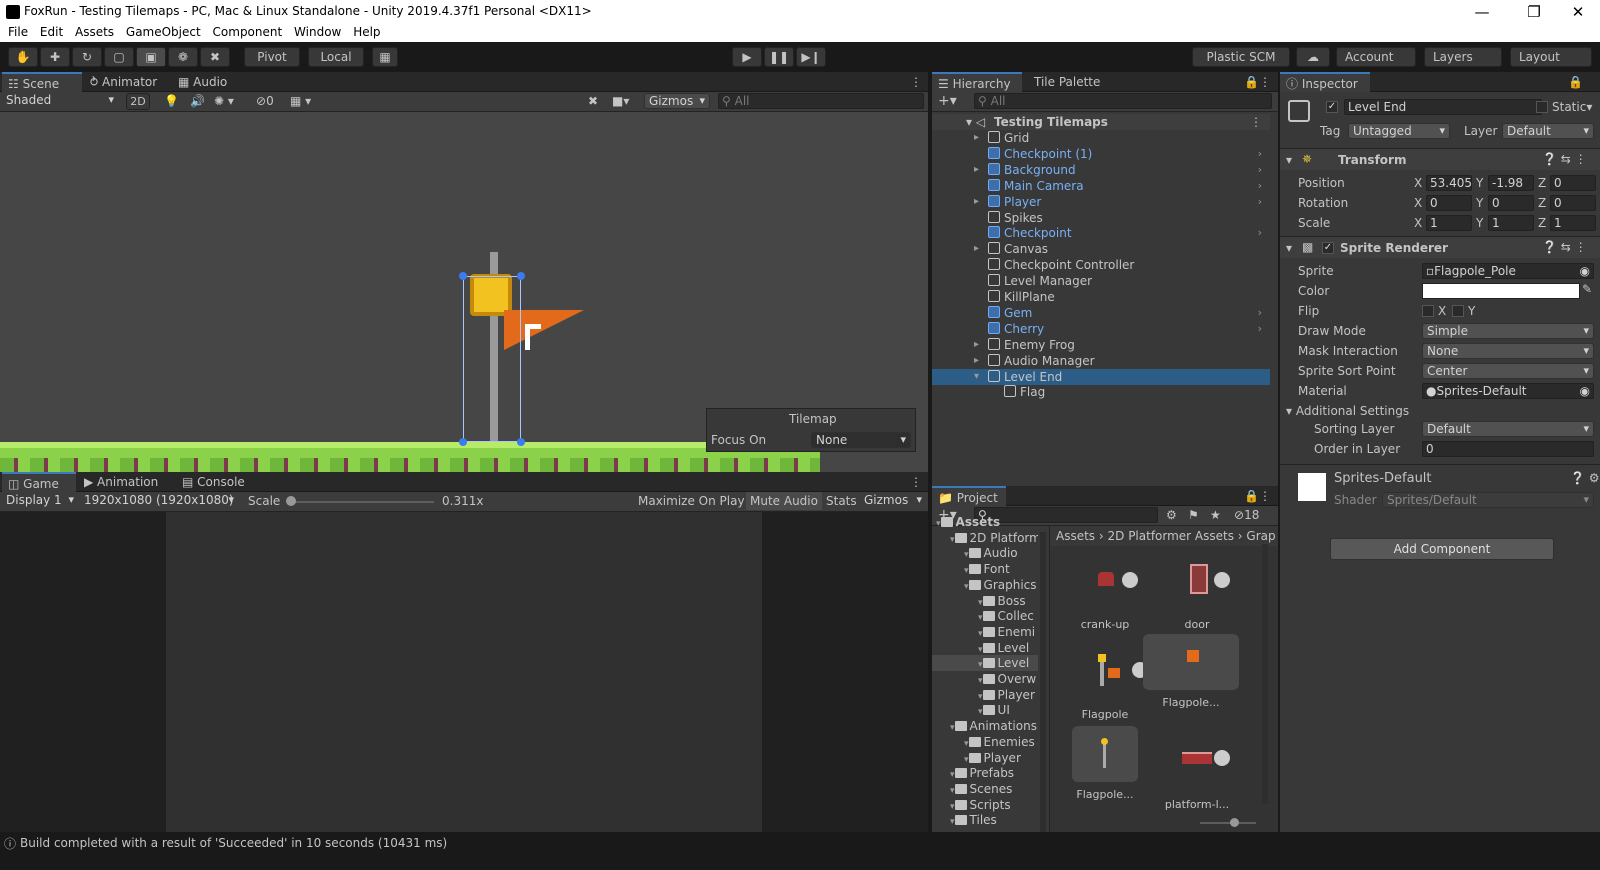 This screenshot has height=870, width=1600. What do you see at coordinates (1508, 449) in the screenshot?
I see `order-in-layer-field: 0` at bounding box center [1508, 449].